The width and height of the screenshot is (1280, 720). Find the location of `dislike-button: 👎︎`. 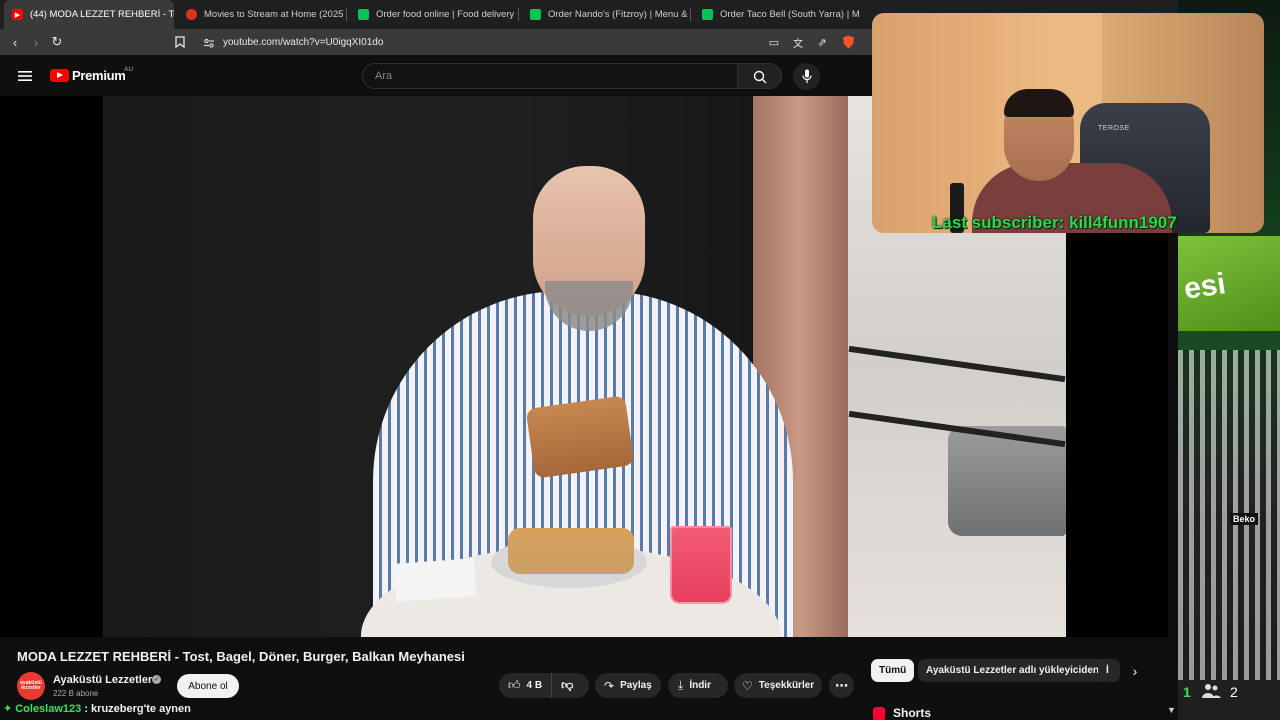

dislike-button: 👎︎ is located at coordinates (567, 685).